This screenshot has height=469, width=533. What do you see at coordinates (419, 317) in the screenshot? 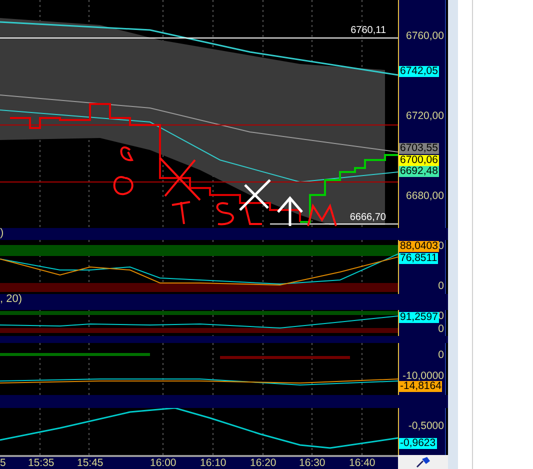
I see `value-tag: 91,2597` at bounding box center [419, 317].